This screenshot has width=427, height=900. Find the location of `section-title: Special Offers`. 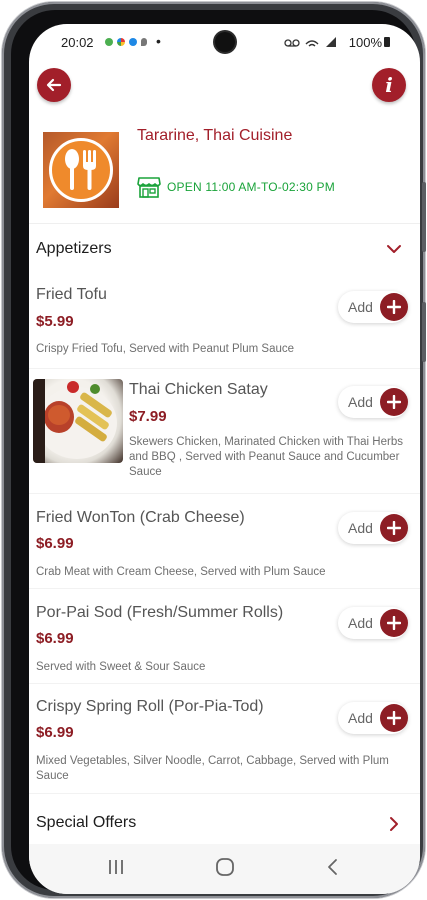

section-title: Special Offers is located at coordinates (86, 822).